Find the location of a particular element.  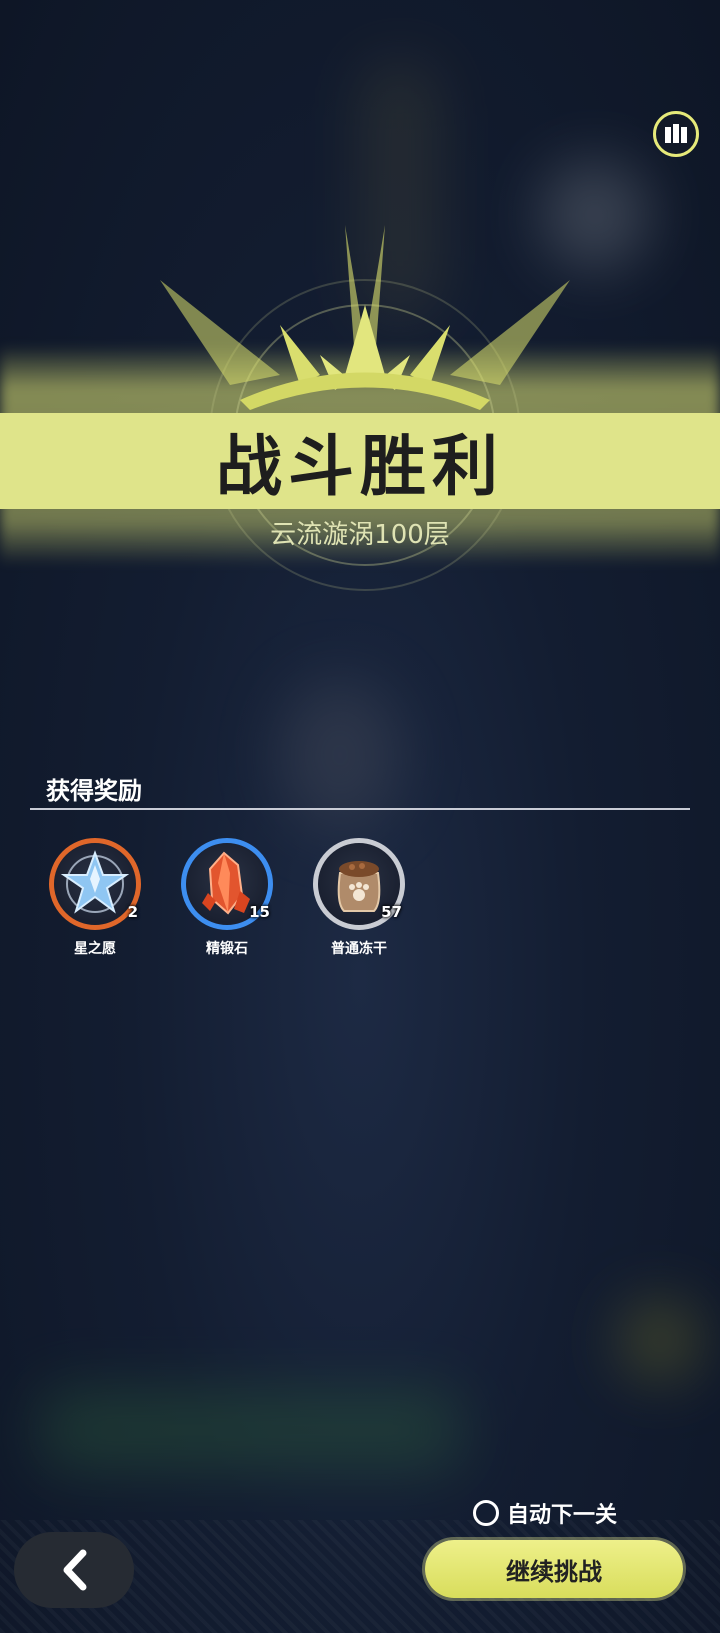

battle-stats-button is located at coordinates (676, 134).